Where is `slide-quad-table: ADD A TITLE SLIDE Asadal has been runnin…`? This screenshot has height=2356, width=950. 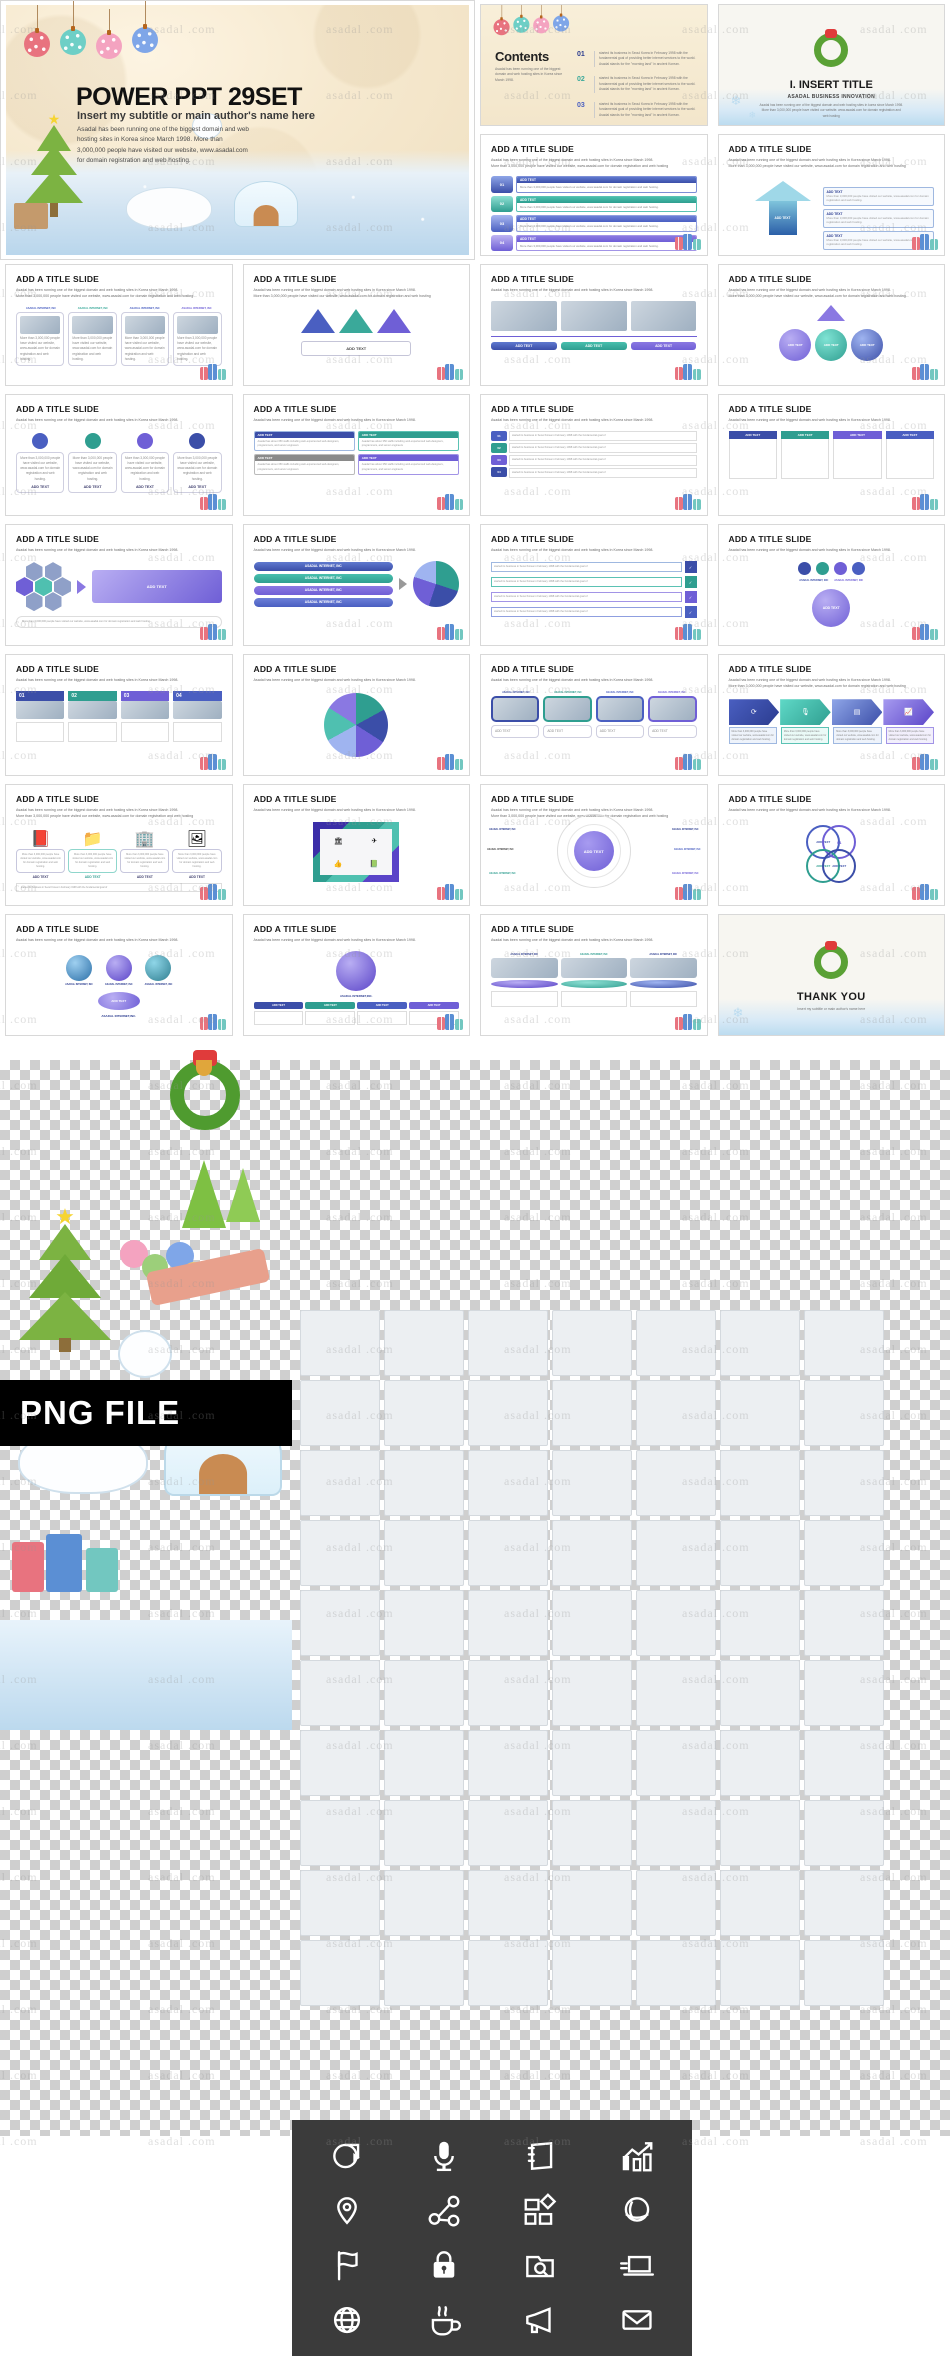
slide-quad-table: ADD A TITLE SLIDE Asadal has been runnin… is located at coordinates (357, 455).